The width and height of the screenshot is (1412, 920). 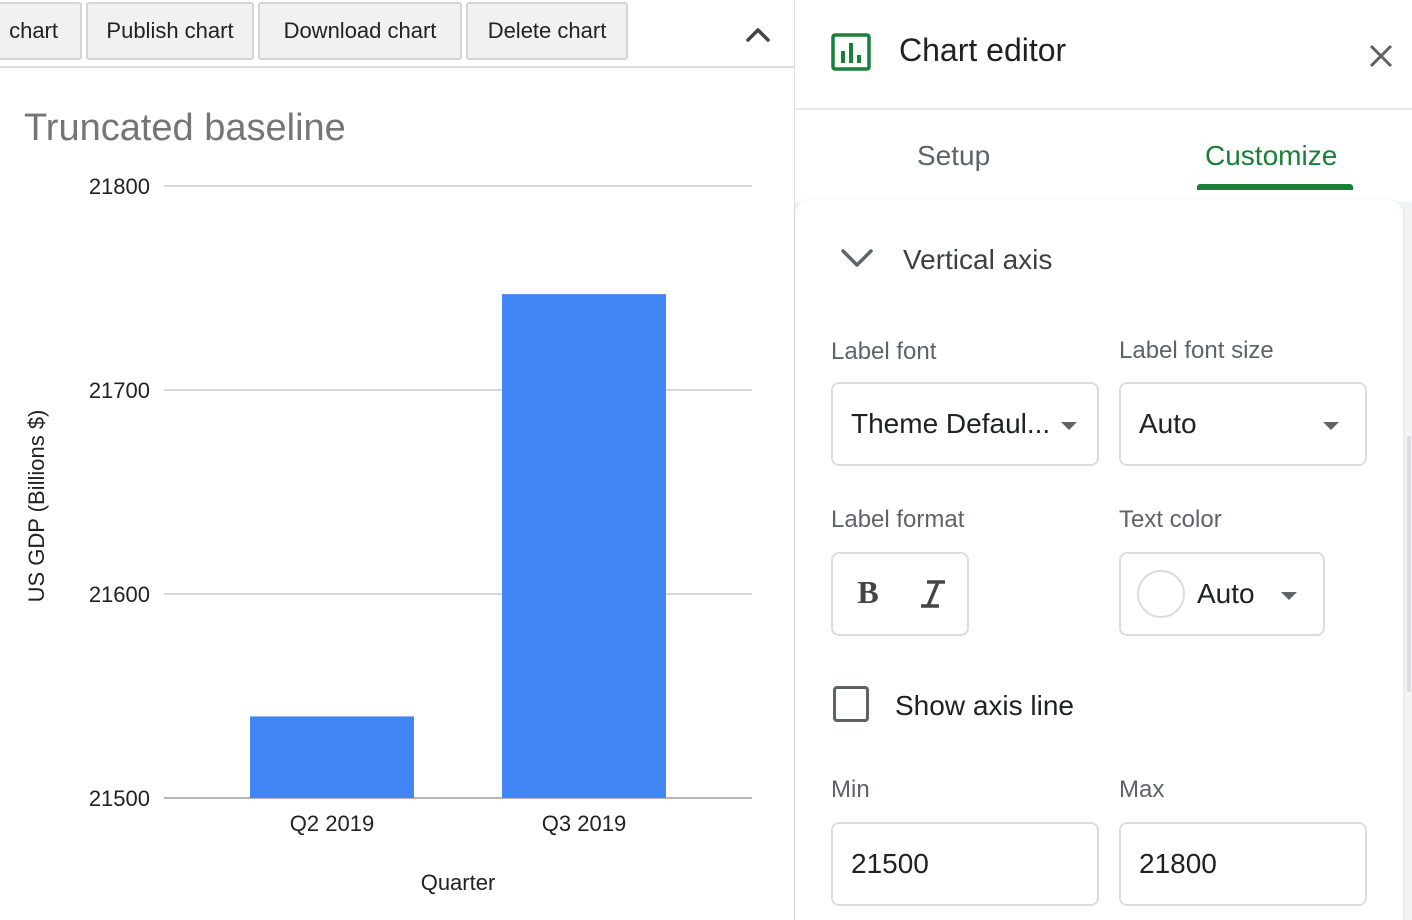 I want to click on tab-customize: Customize, so click(x=1271, y=156).